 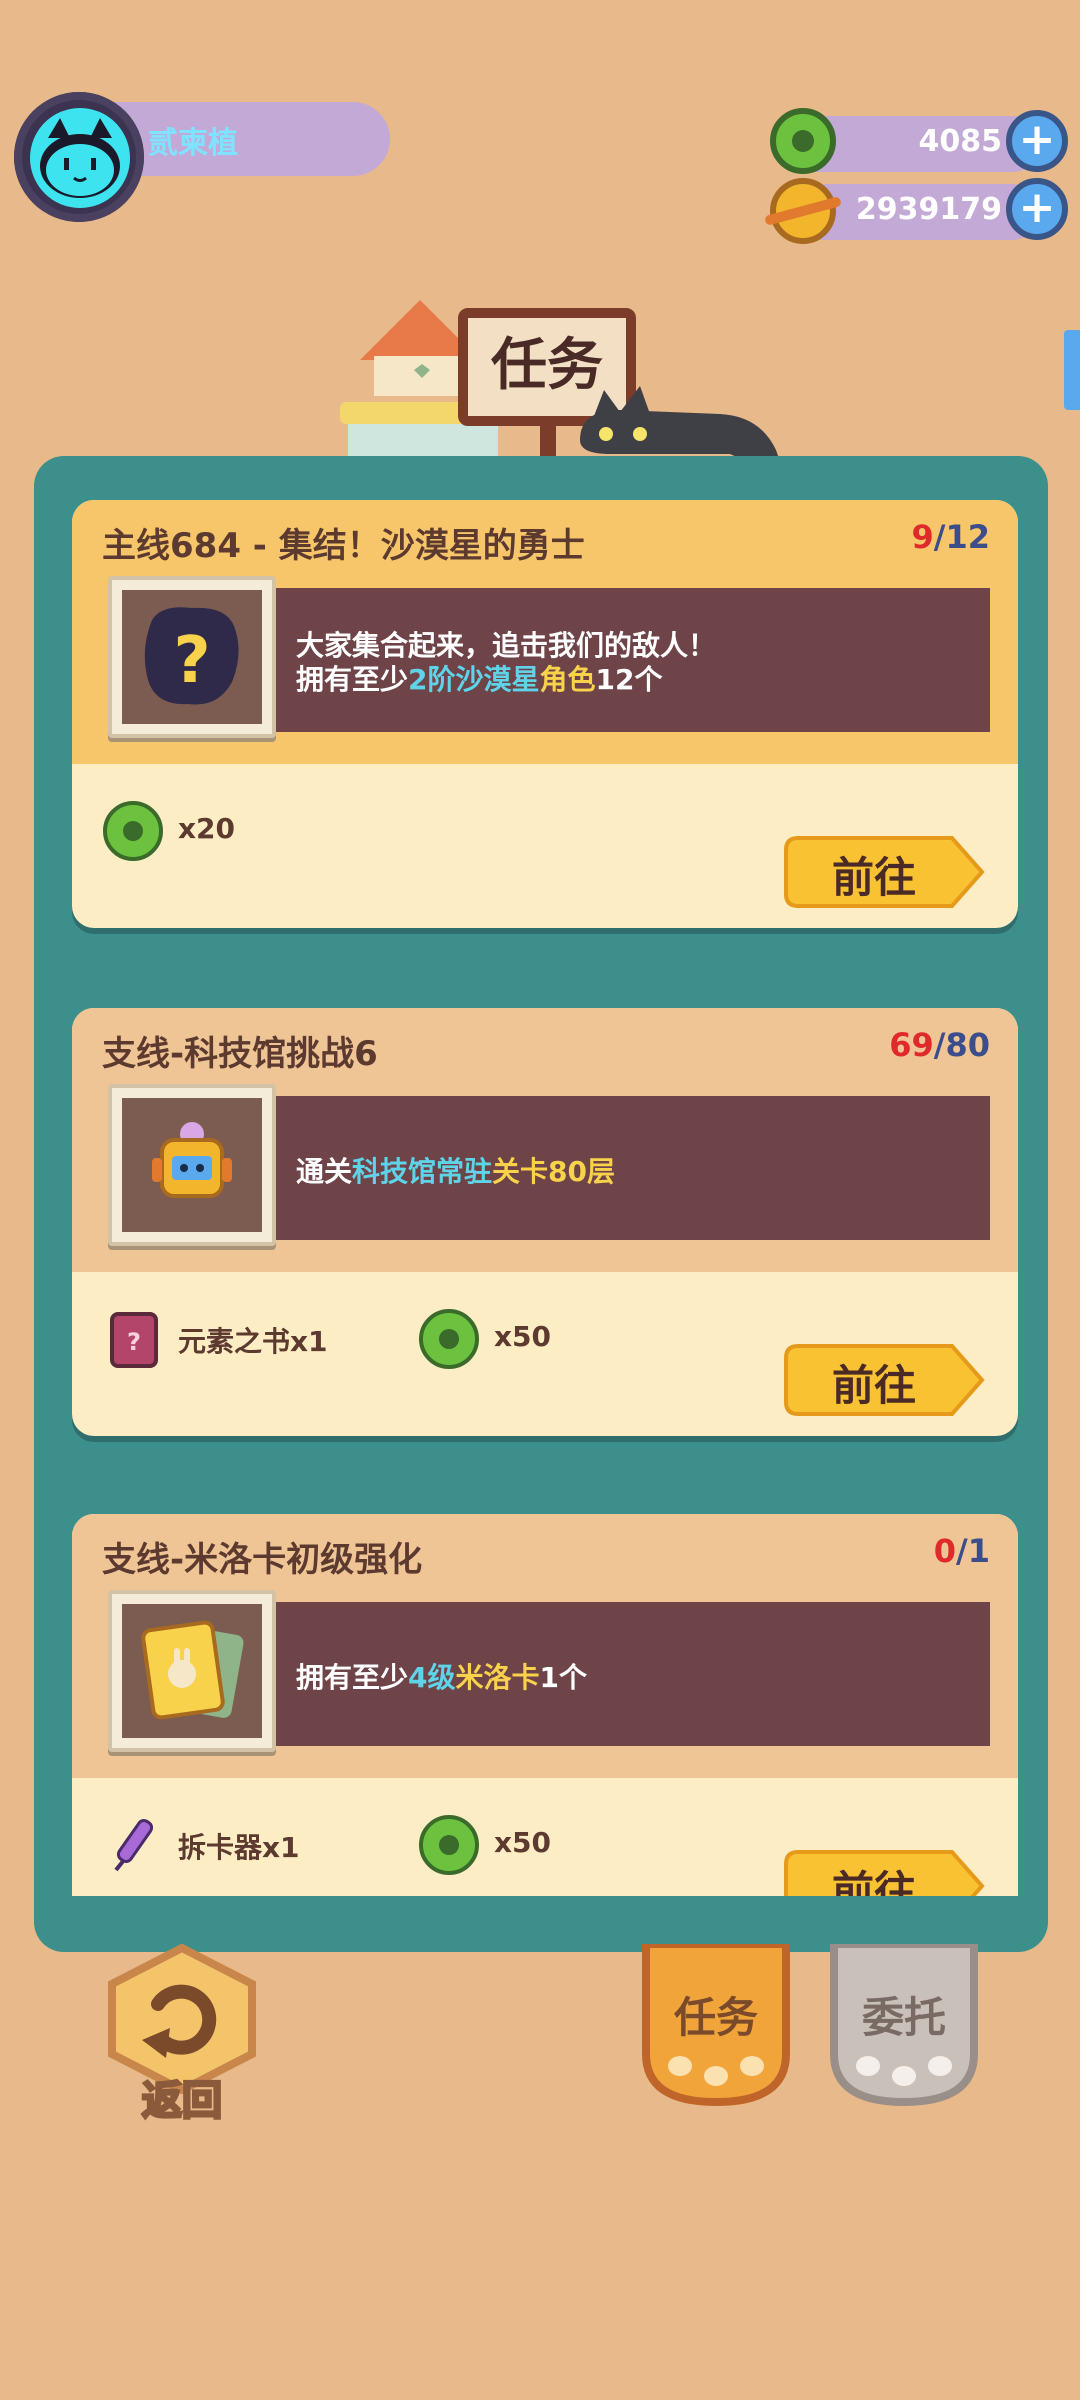 What do you see at coordinates (911, 1045) in the screenshot?
I see `progress-current: 69` at bounding box center [911, 1045].